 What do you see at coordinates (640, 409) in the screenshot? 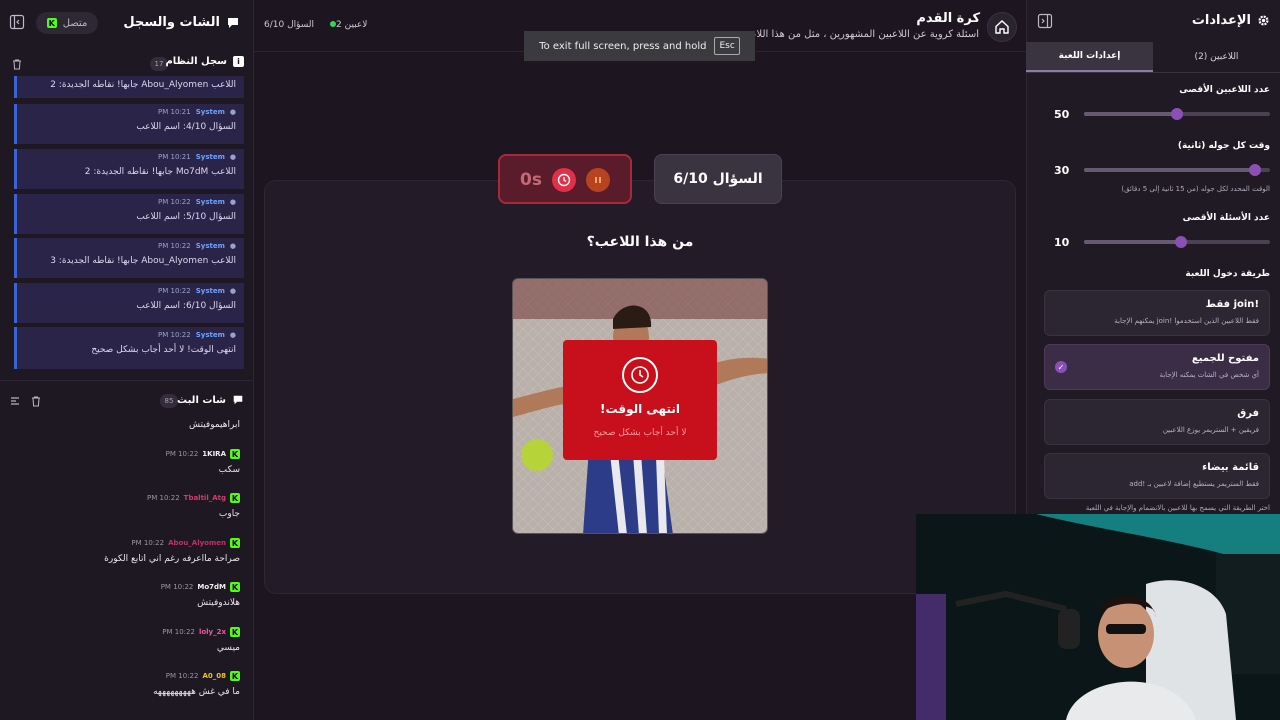
I see `time-up-title: انتهى الوقت!` at bounding box center [640, 409].